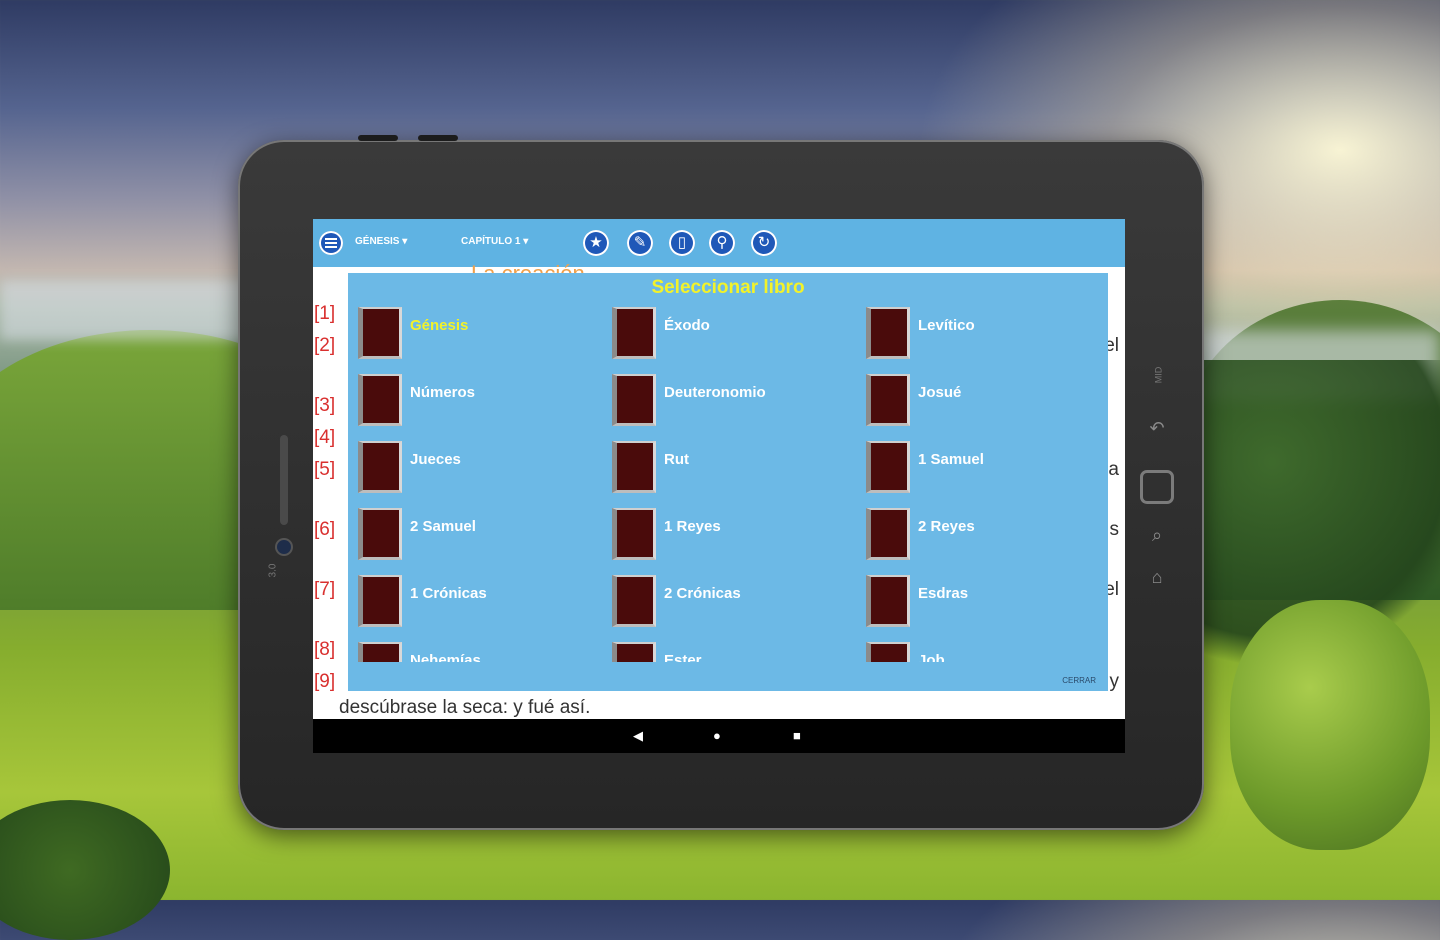 This screenshot has height=940, width=1440. I want to click on android-nav-bar: ◀ ● ■, so click(719, 736).